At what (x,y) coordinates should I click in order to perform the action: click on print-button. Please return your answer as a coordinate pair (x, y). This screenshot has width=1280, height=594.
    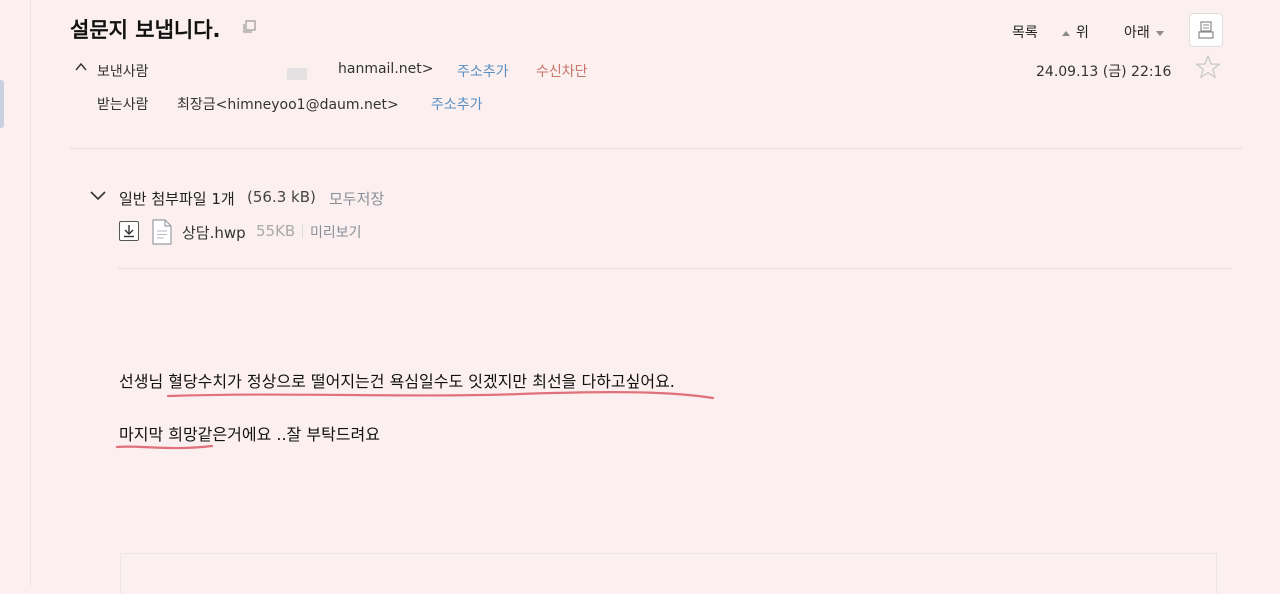
    Looking at the image, I should click on (1206, 30).